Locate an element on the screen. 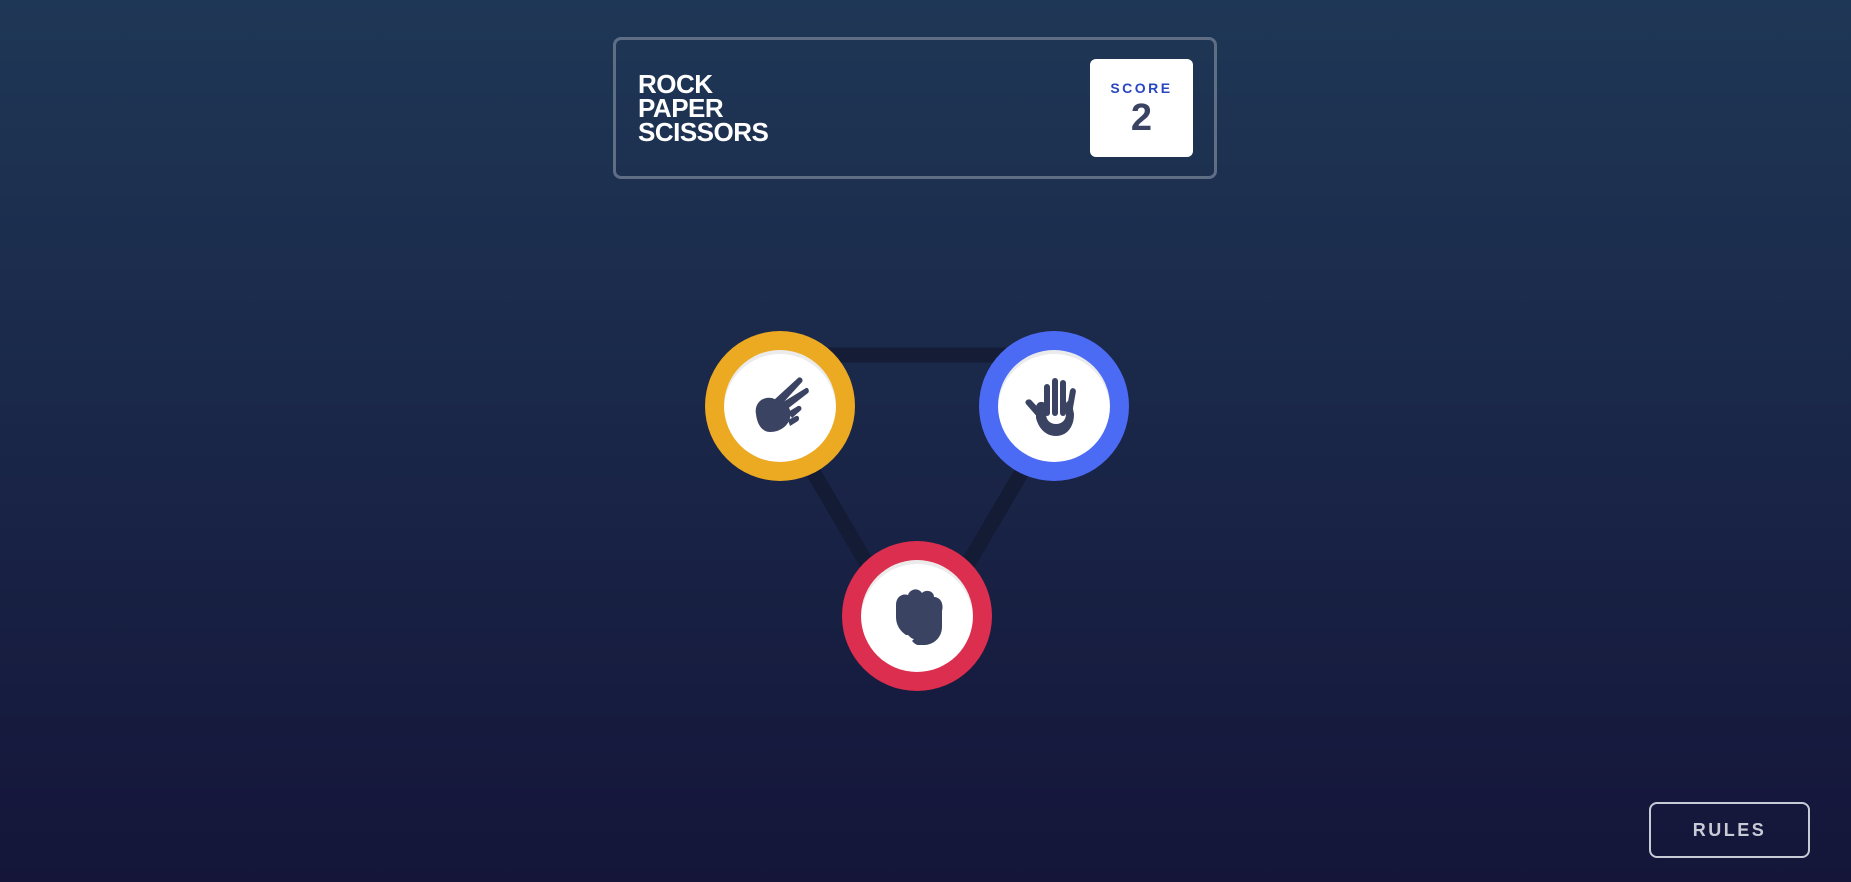 The image size is (1851, 882). paper-token-inner is located at coordinates (1054, 406).